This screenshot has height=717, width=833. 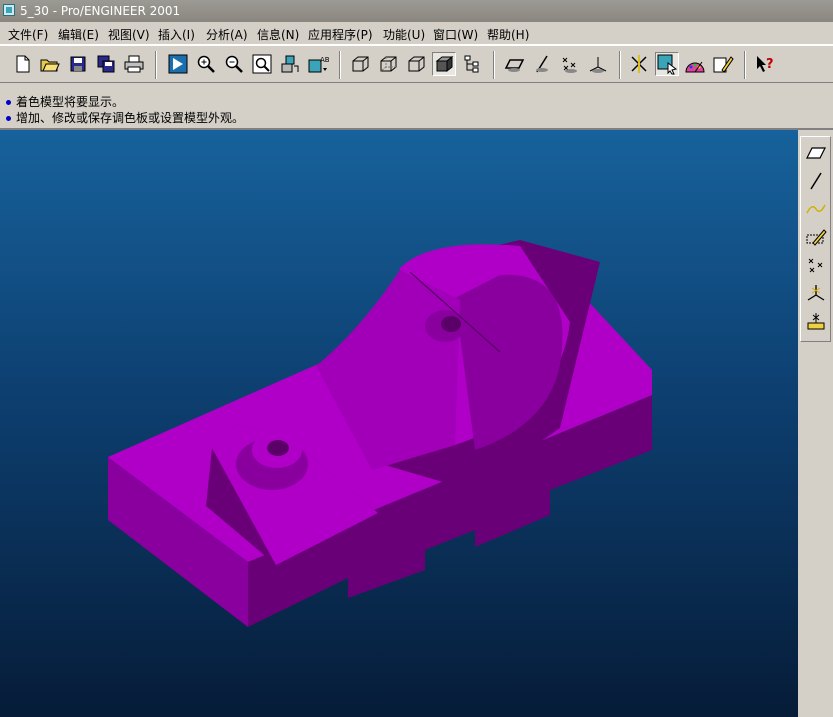 What do you see at coordinates (695, 67) in the screenshot?
I see `color-palette-icon` at bounding box center [695, 67].